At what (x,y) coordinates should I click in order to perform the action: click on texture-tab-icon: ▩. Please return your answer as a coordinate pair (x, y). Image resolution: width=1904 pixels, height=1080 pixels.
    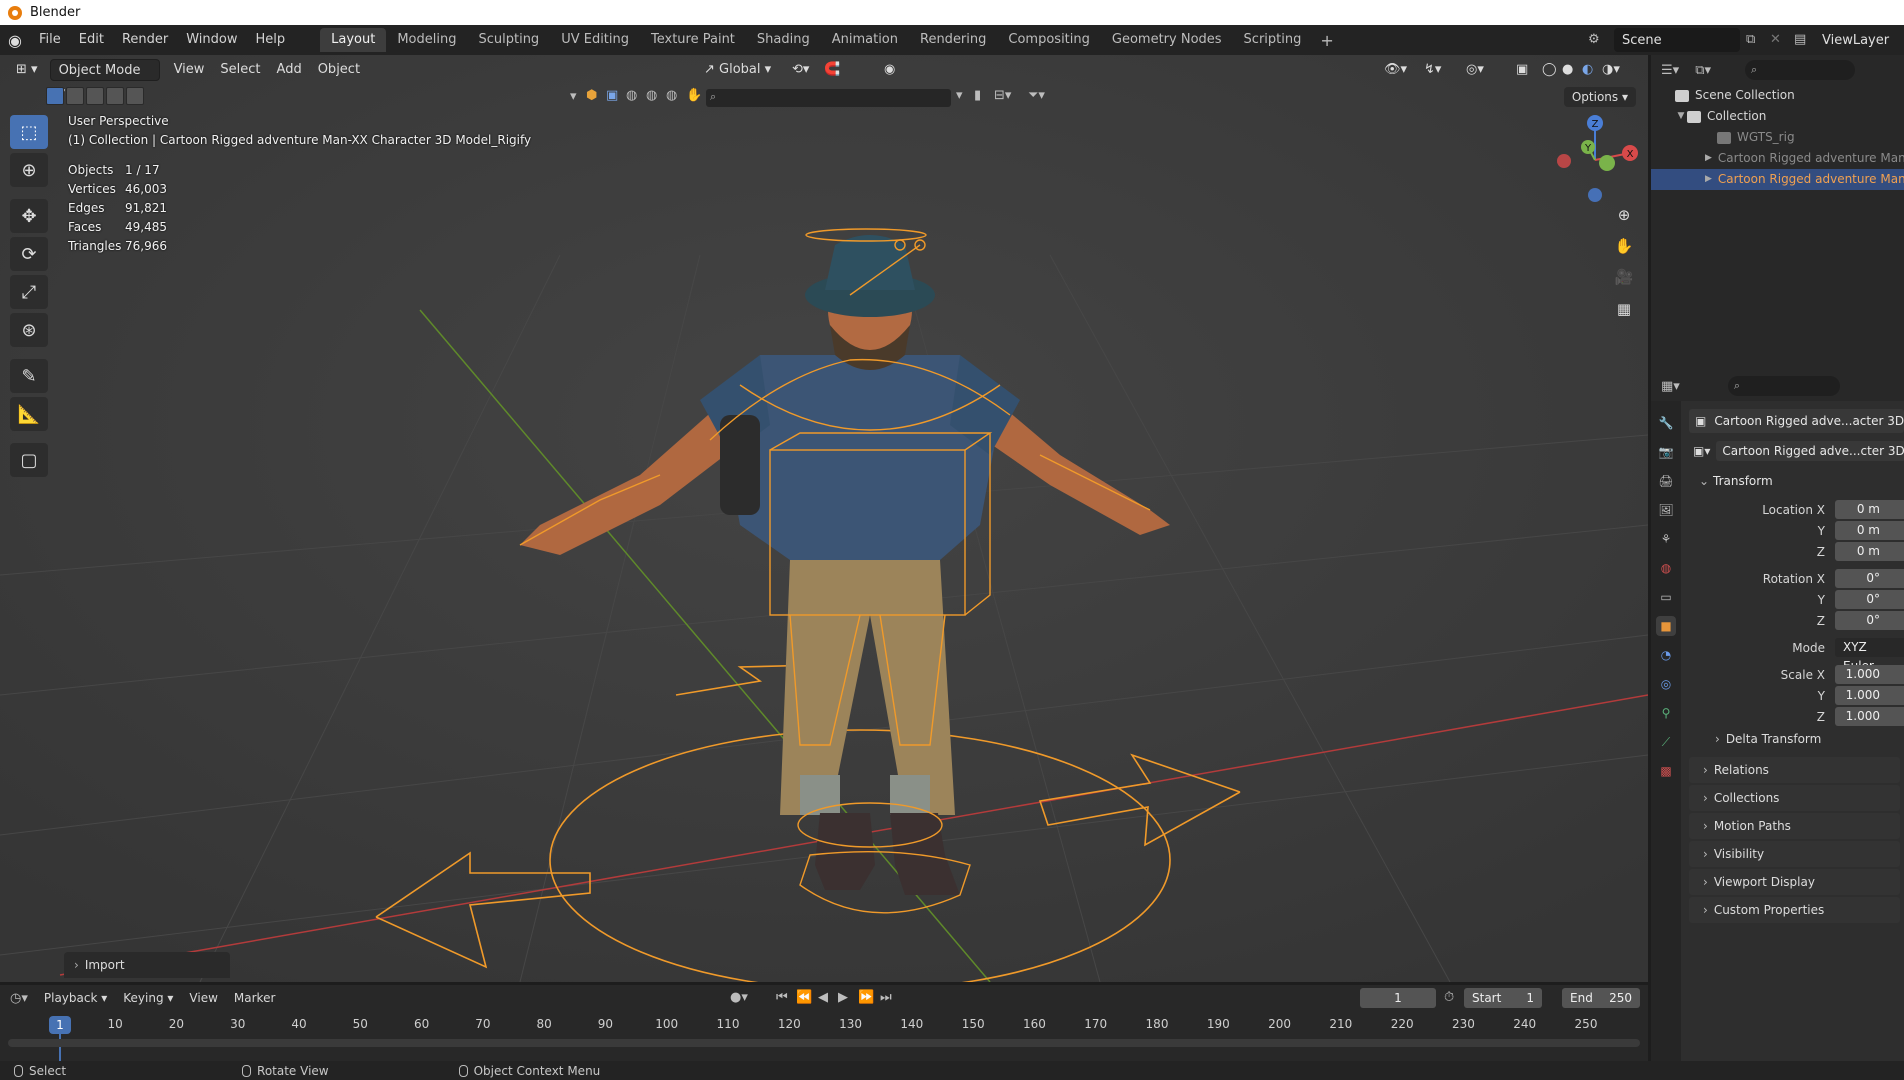
    Looking at the image, I should click on (1666, 771).